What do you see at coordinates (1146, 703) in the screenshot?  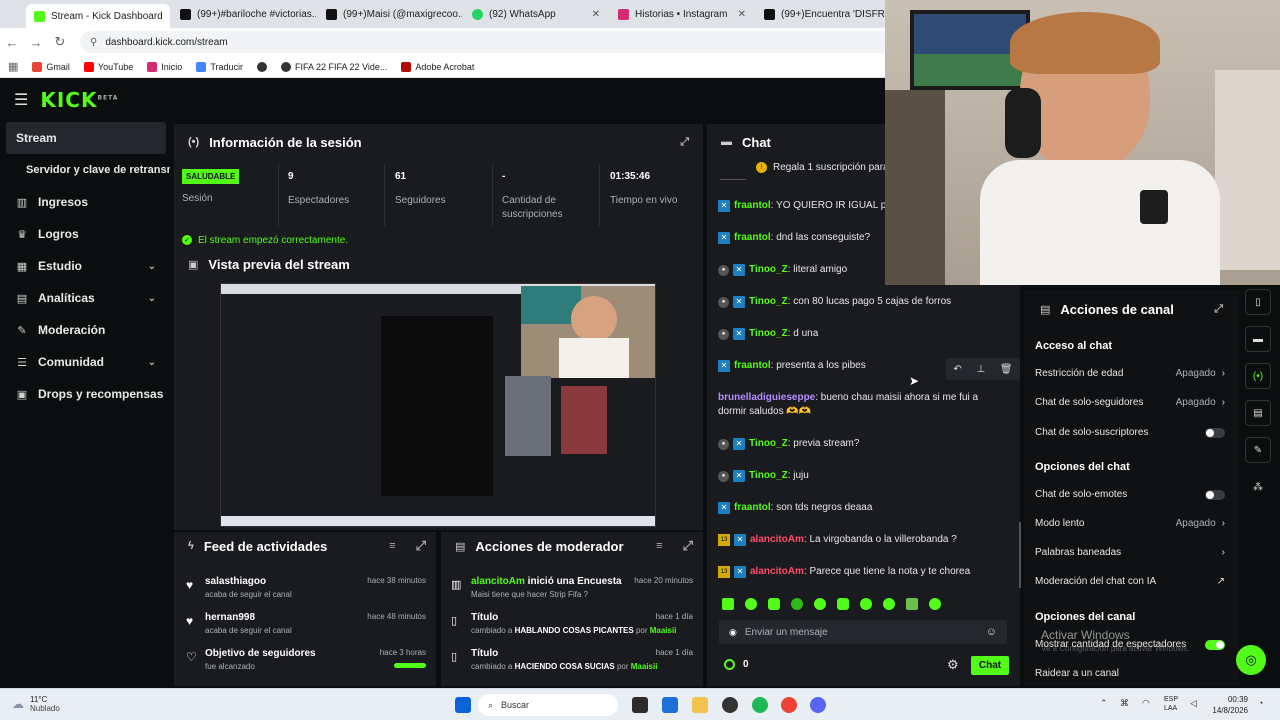 I see `wifi-icon: ◠` at bounding box center [1146, 703].